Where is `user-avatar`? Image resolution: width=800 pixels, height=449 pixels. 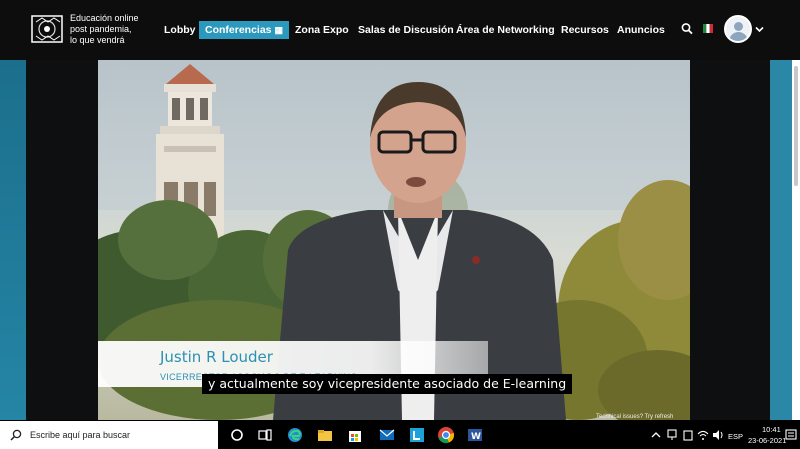
user-avatar is located at coordinates (738, 29).